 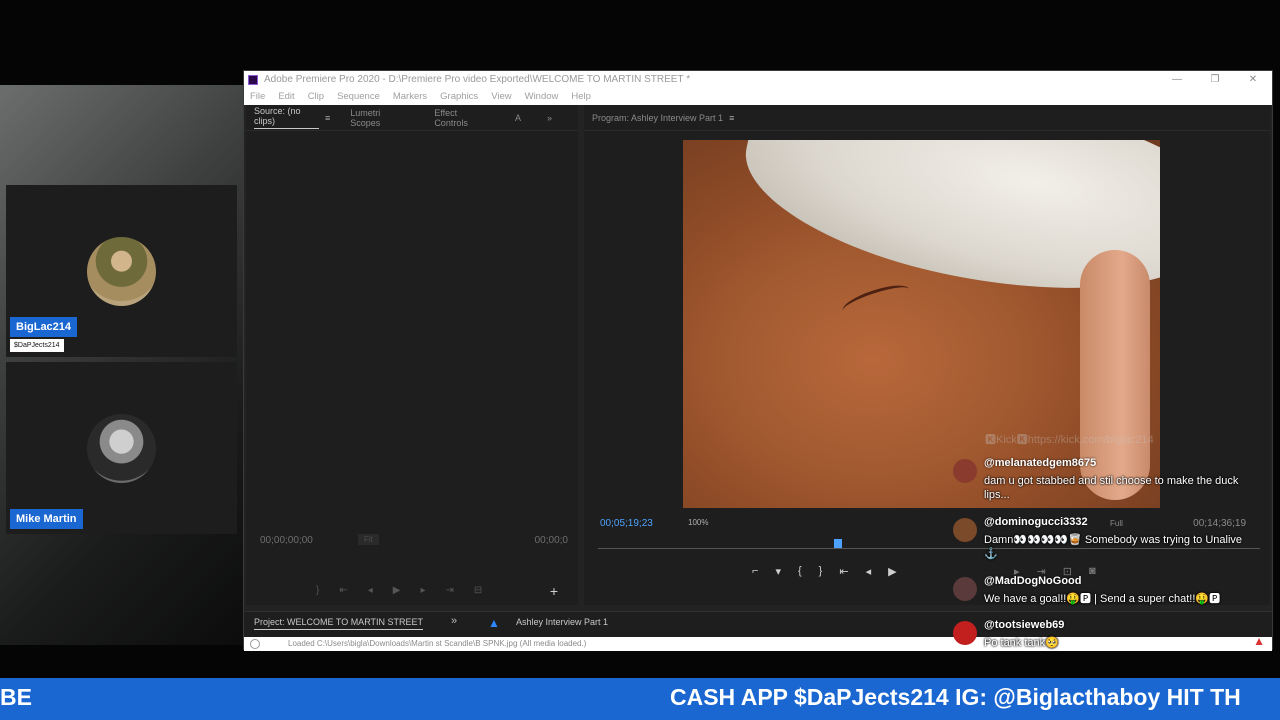 What do you see at coordinates (37, 345) in the screenshot?
I see `cam-sub-tag: $DaPJects214` at bounding box center [37, 345].